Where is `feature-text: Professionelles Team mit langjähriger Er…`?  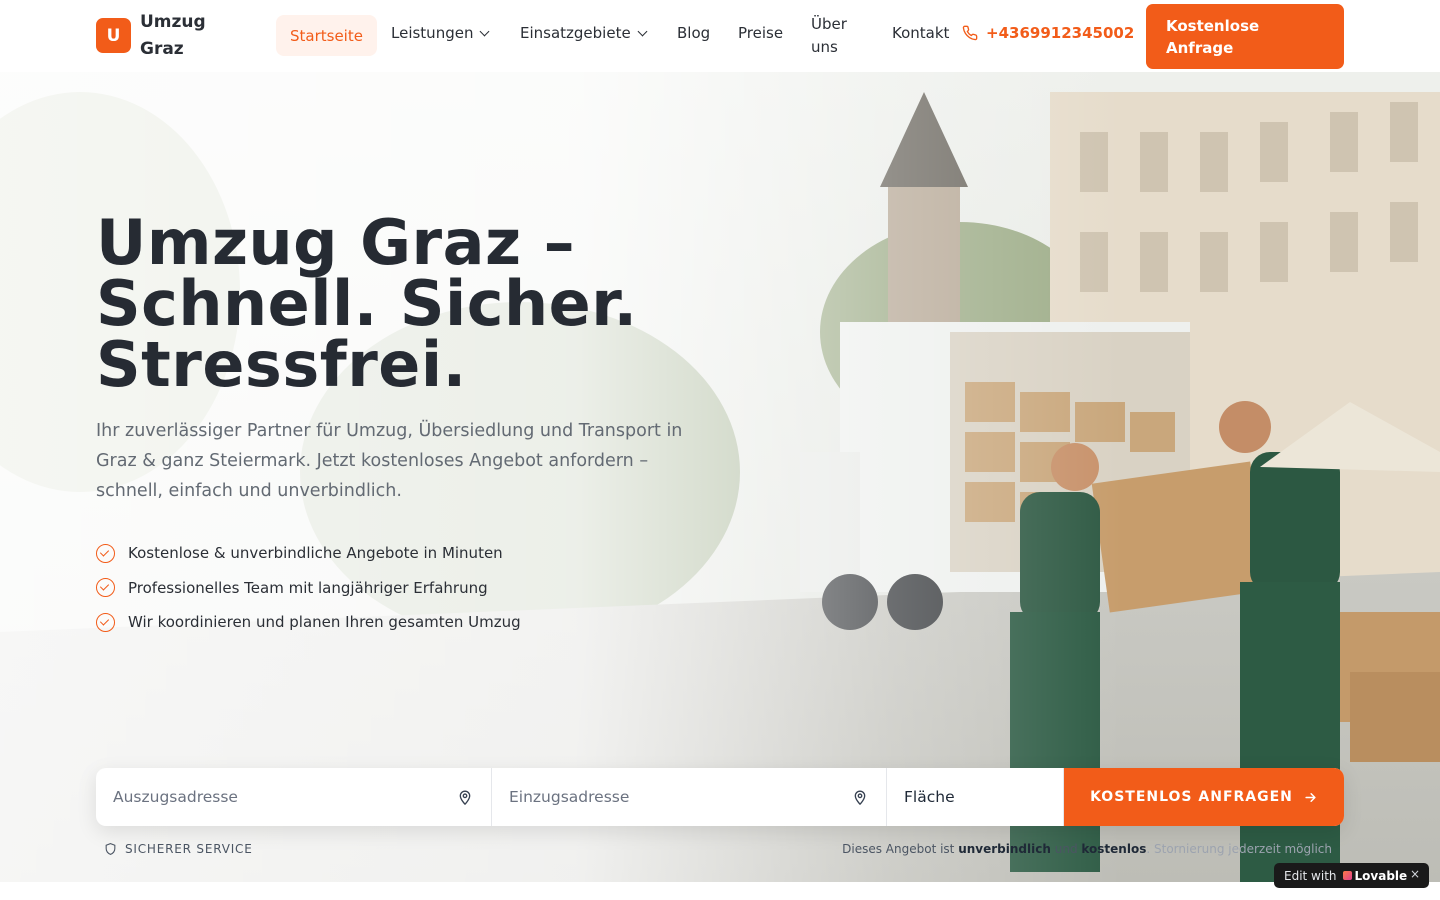 feature-text: Professionelles Team mit langjähriger Er… is located at coordinates (308, 587).